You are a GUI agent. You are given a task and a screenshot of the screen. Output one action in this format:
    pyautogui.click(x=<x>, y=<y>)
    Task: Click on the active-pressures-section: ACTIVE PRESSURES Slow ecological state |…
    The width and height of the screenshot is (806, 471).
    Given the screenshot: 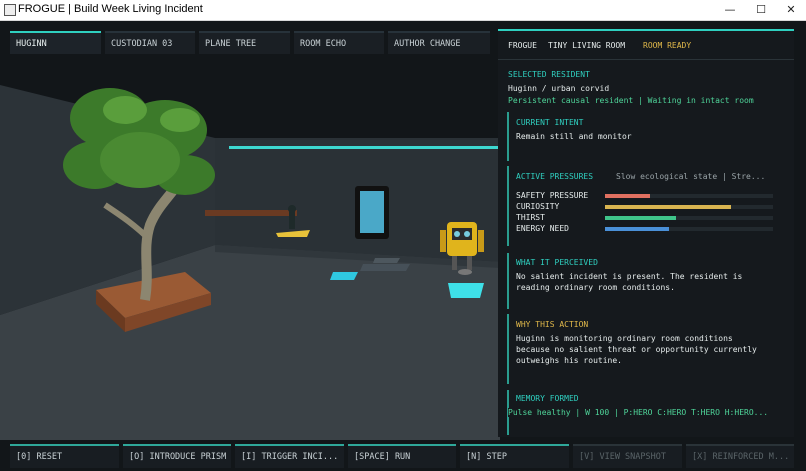 What is the action you would take?
    pyautogui.click(x=645, y=206)
    